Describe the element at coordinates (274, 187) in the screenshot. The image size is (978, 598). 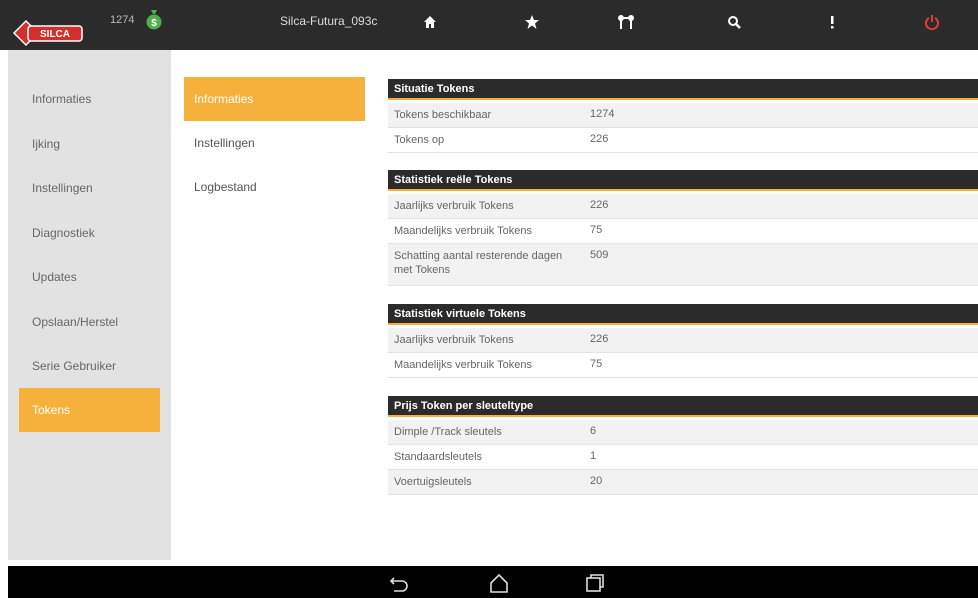
I see `subnav-item-logbestand: Logbestand` at that location.